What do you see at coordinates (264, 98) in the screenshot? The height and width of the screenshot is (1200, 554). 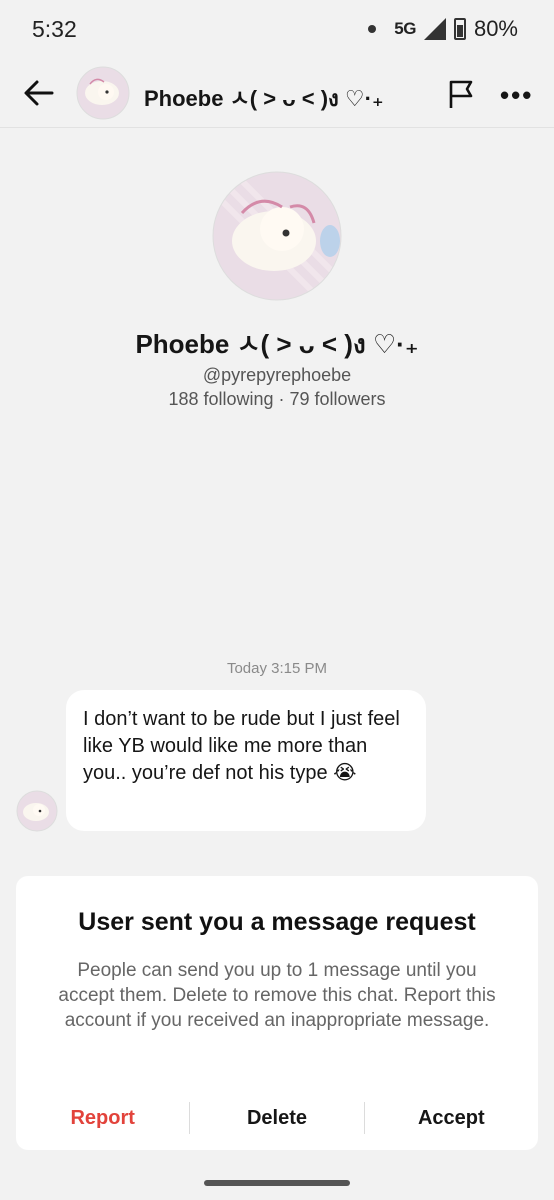 I see `header-title: Phoebe ㅅ( ˃ ᴗ ˂ )ง ♡·₊` at bounding box center [264, 98].